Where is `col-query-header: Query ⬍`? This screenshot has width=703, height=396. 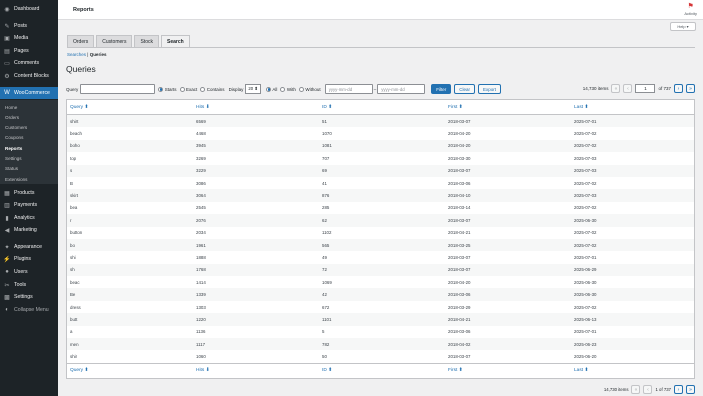
col-query-header: Query ⬍ is located at coordinates (129, 107).